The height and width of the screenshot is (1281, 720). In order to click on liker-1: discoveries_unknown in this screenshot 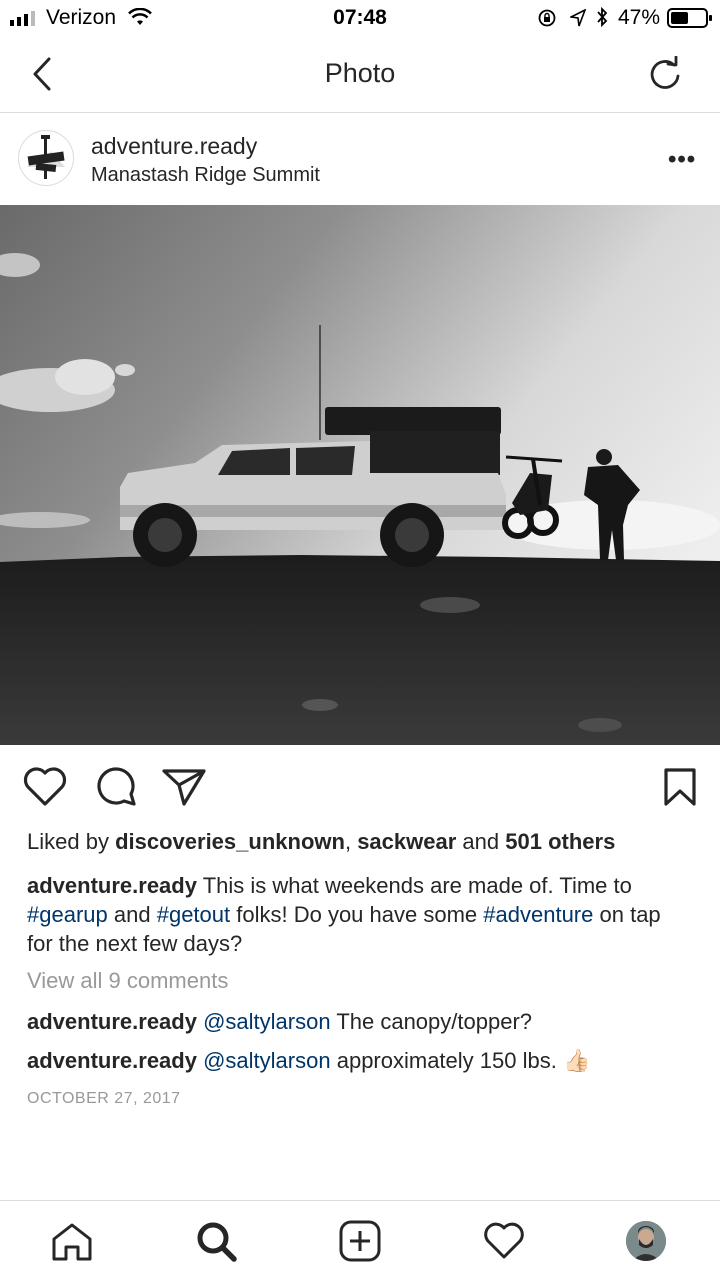, I will do `click(230, 841)`.